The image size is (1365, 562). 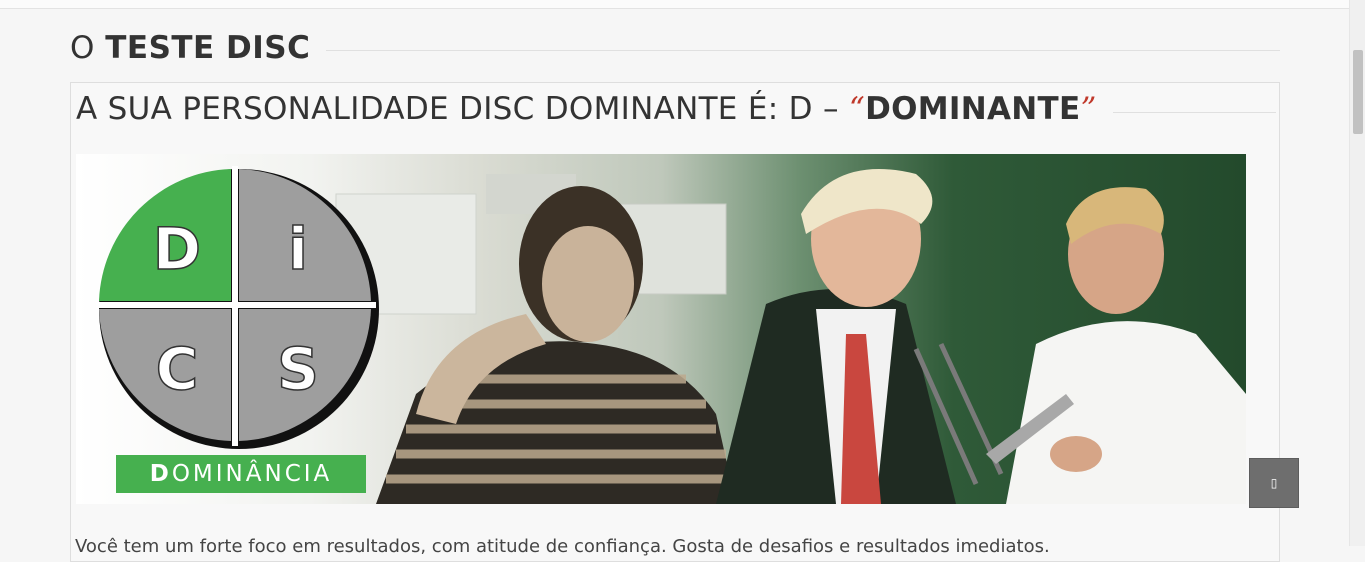 I want to click on disc-style-label: D OMINÂNCIA, so click(x=241, y=474).